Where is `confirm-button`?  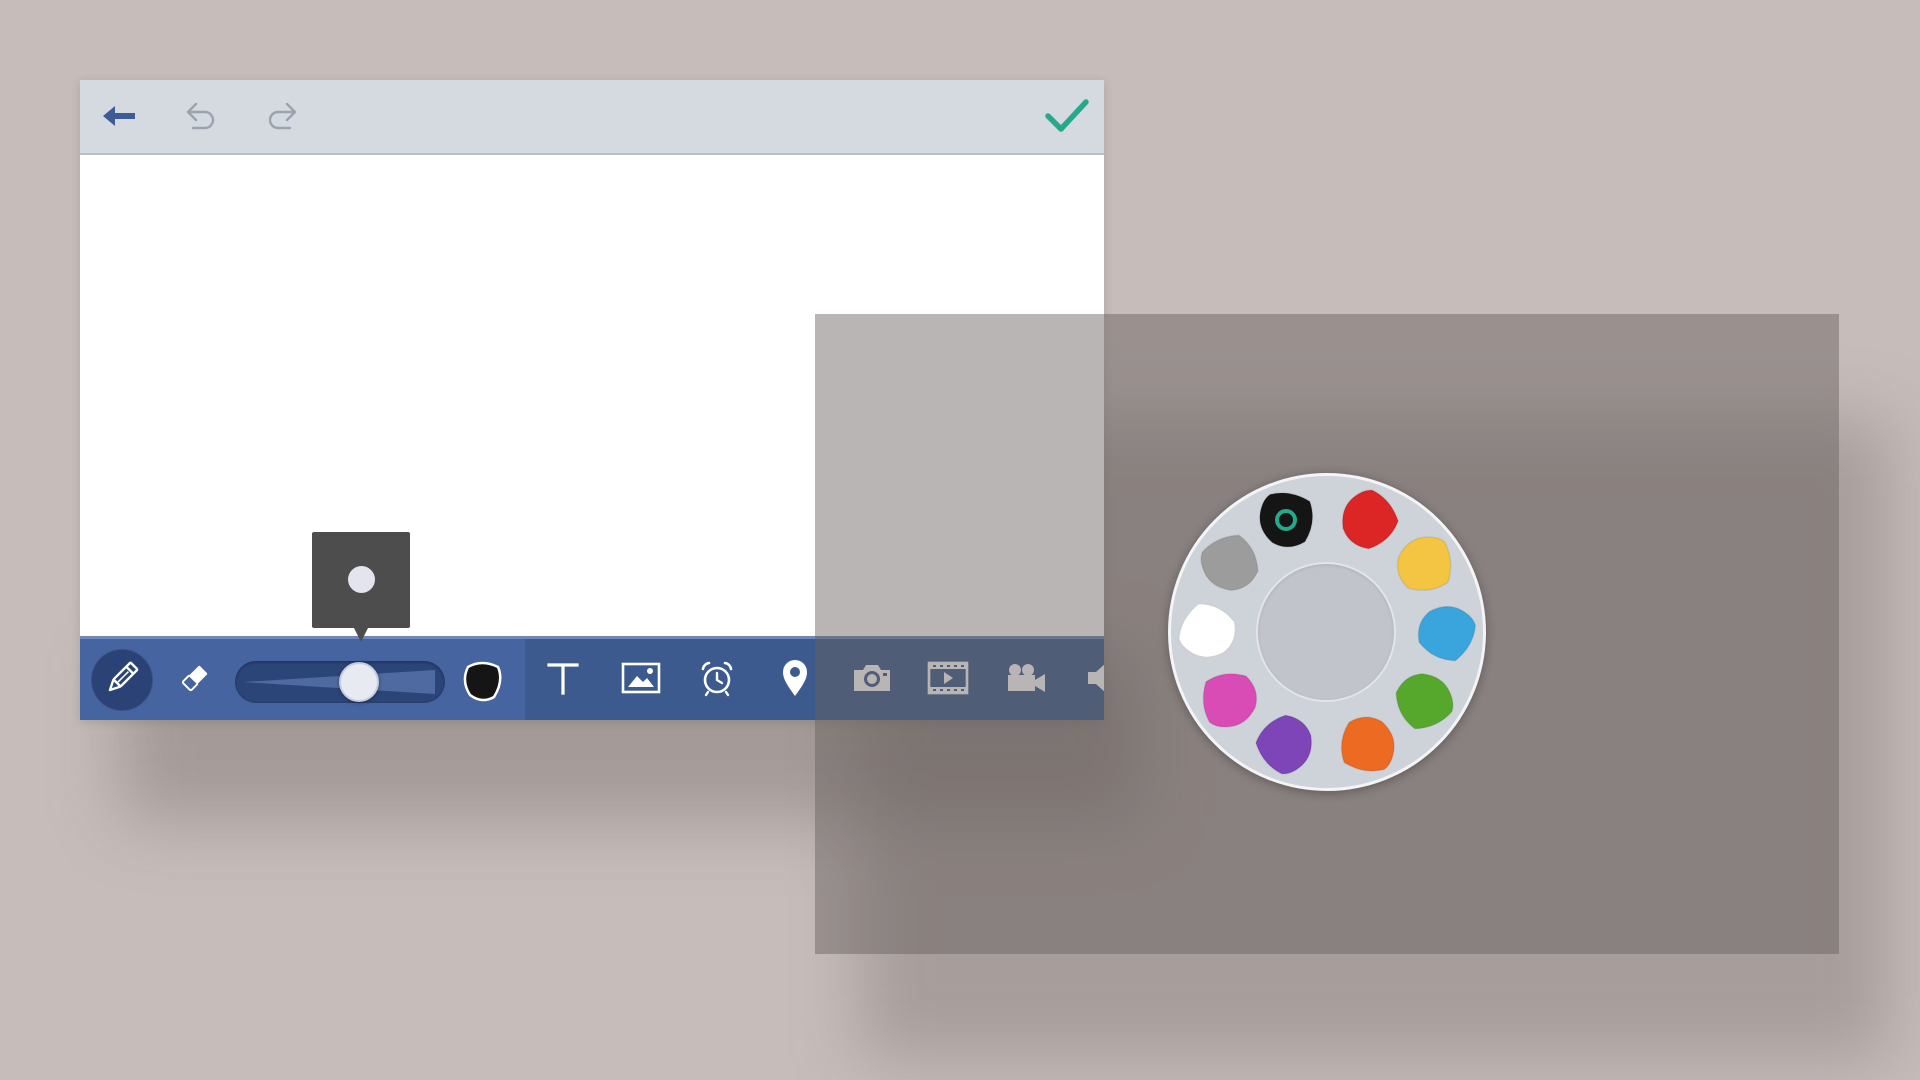 confirm-button is located at coordinates (1067, 118).